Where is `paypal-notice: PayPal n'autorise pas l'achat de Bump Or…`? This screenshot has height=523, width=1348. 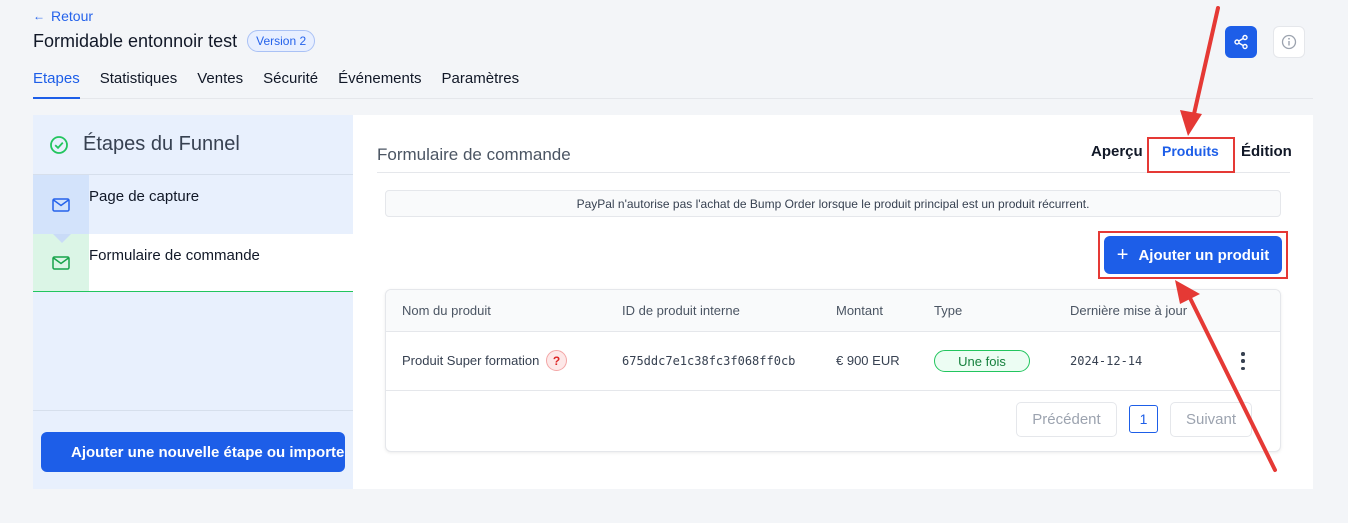 paypal-notice: PayPal n'autorise pas l'achat de Bump Or… is located at coordinates (833, 203).